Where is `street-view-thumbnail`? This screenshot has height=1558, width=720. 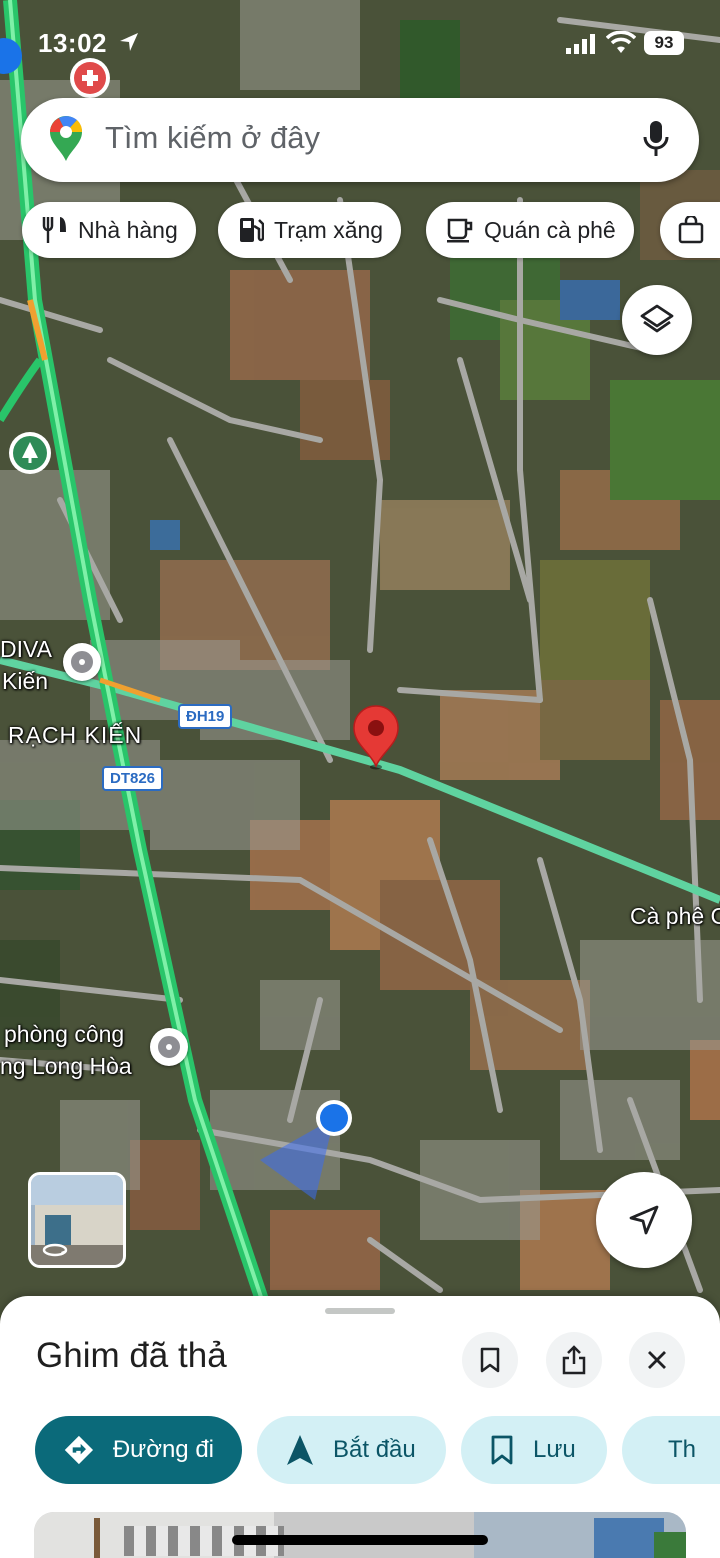
street-view-thumbnail is located at coordinates (77, 1220).